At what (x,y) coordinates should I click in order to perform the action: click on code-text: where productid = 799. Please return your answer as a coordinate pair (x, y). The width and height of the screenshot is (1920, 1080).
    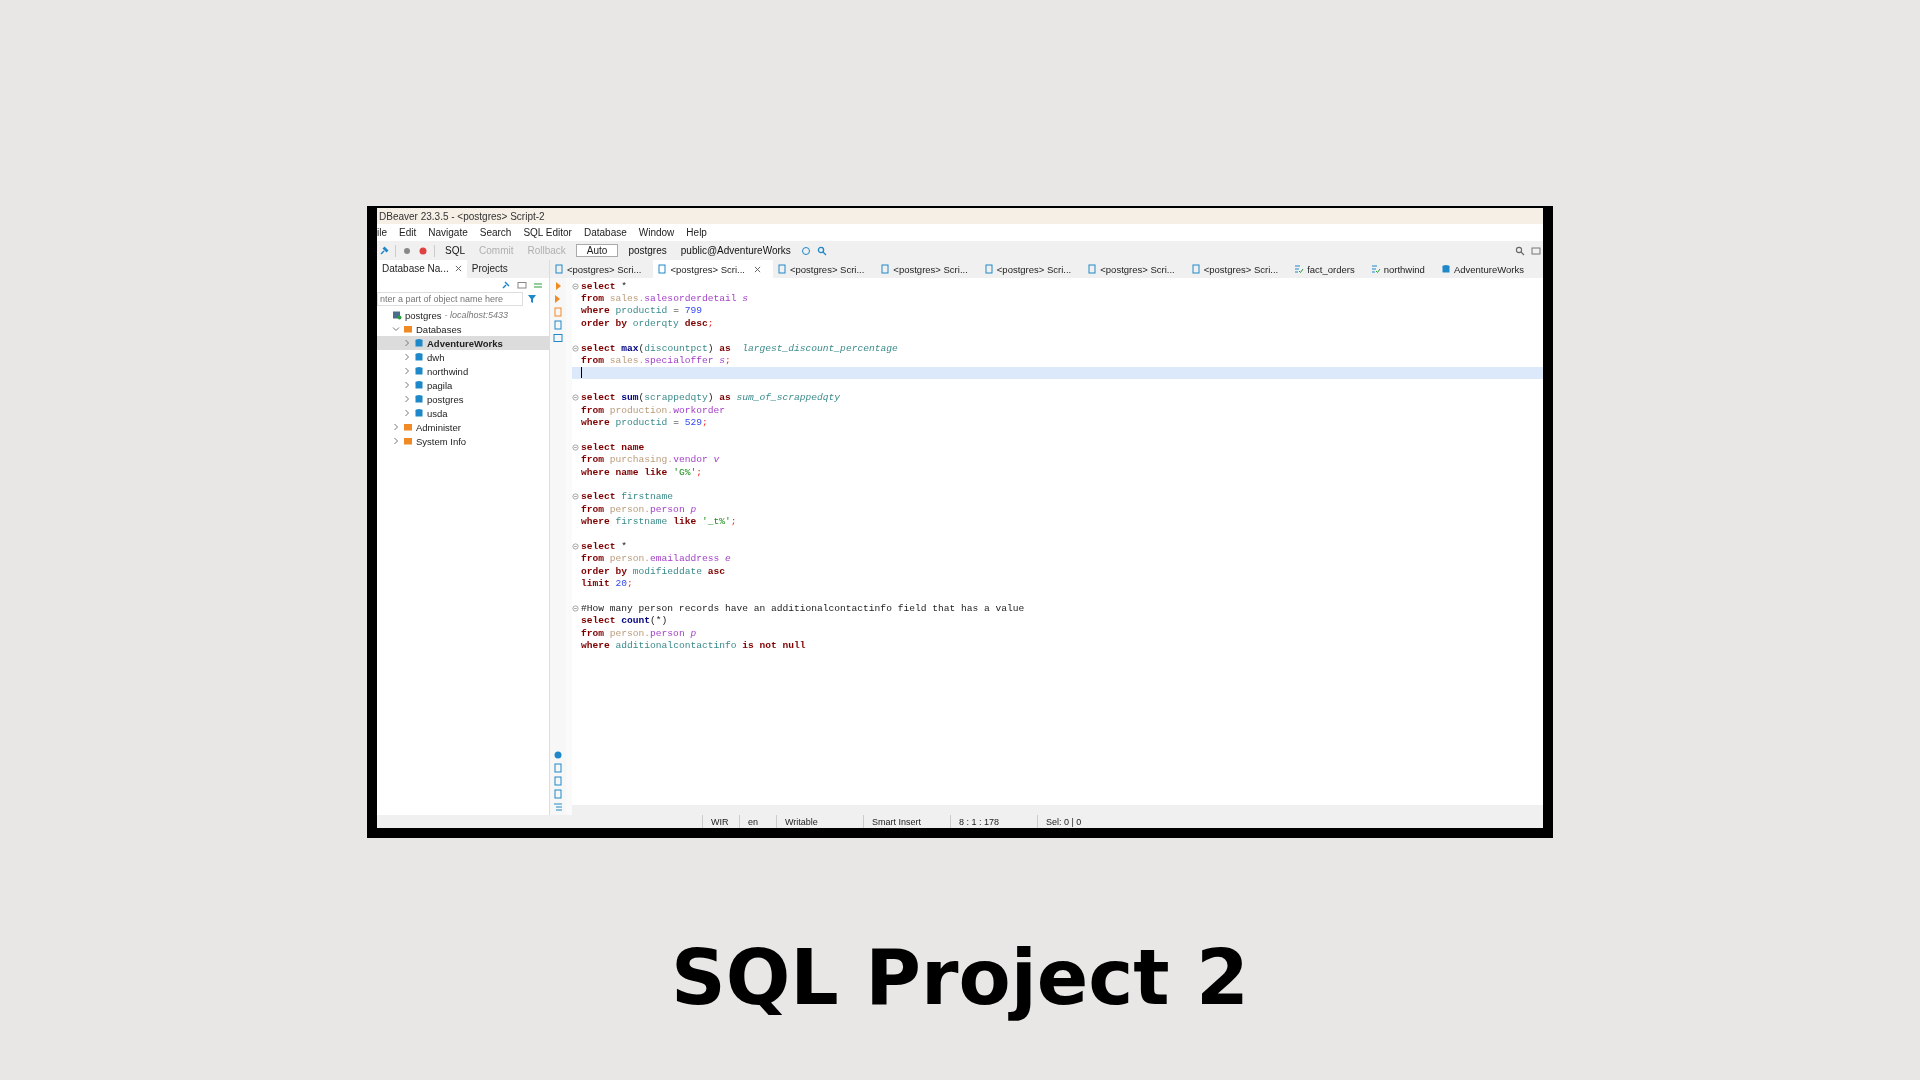
    Looking at the image, I should click on (641, 311).